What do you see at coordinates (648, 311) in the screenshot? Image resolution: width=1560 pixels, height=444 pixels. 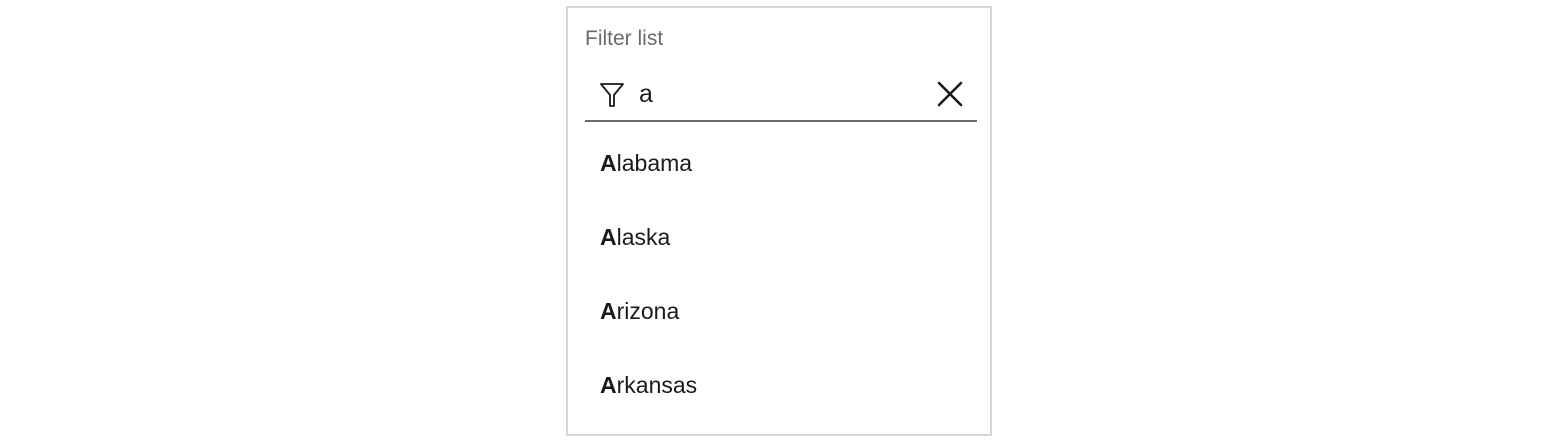 I see `item-label-rest: rizona` at bounding box center [648, 311].